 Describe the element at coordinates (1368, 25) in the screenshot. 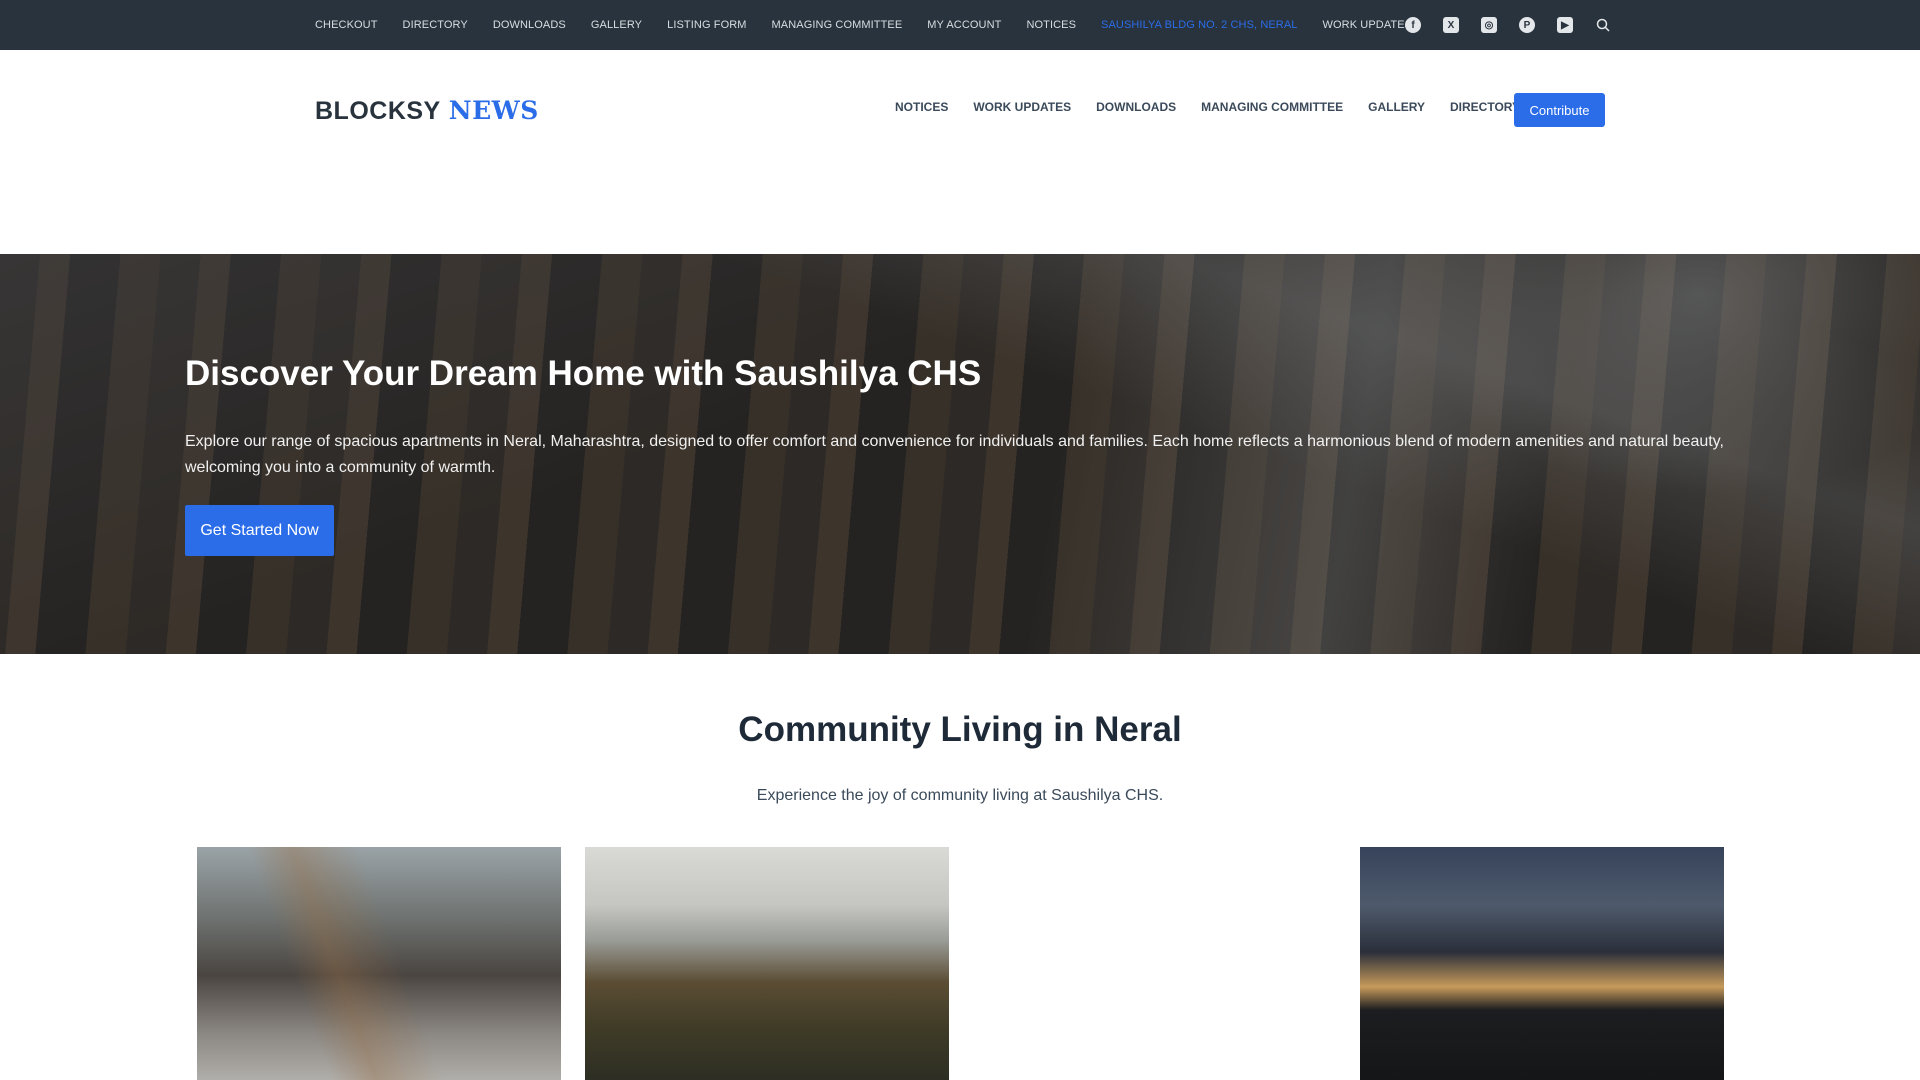

I see `top-nav-work-updates: WORK UPDATES` at that location.